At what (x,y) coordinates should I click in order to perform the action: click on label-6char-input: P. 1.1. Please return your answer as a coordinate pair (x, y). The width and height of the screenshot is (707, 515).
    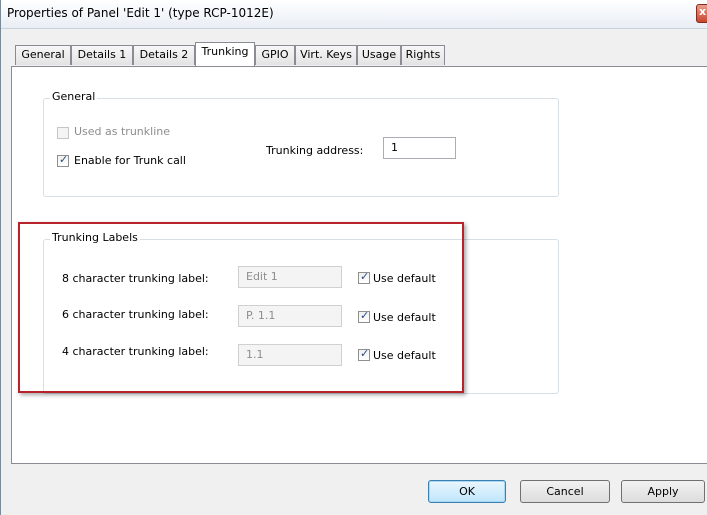
    Looking at the image, I should click on (290, 316).